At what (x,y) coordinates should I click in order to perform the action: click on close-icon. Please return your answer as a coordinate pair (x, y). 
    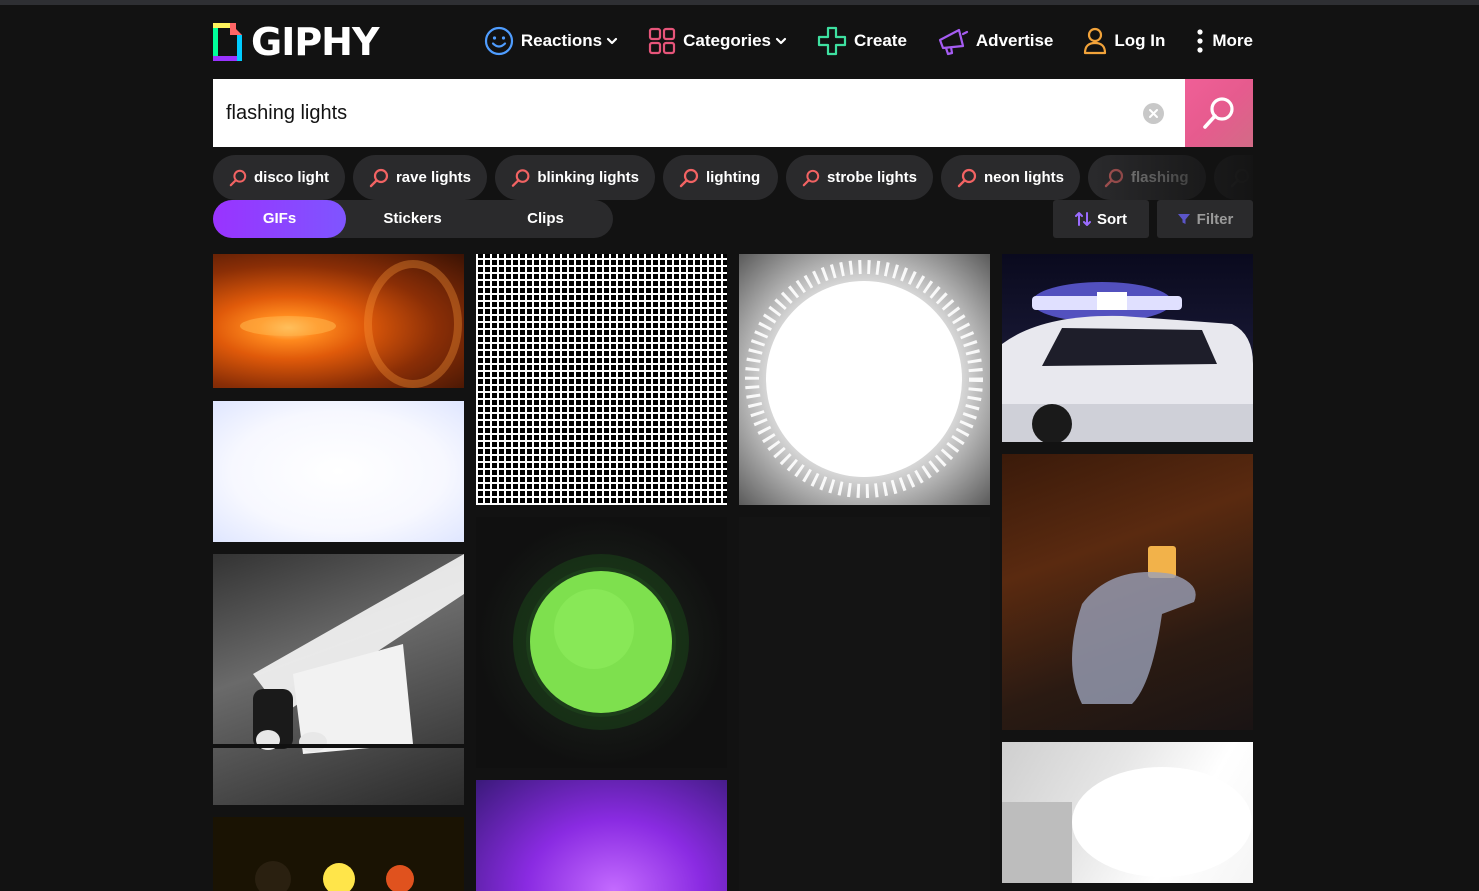
    Looking at the image, I should click on (1153, 113).